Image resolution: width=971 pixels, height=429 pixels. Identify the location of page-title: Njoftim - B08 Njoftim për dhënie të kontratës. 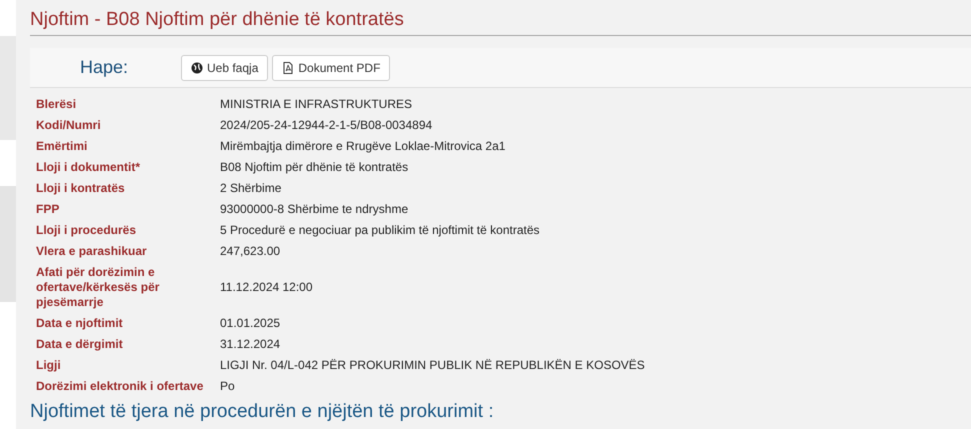
(500, 22).